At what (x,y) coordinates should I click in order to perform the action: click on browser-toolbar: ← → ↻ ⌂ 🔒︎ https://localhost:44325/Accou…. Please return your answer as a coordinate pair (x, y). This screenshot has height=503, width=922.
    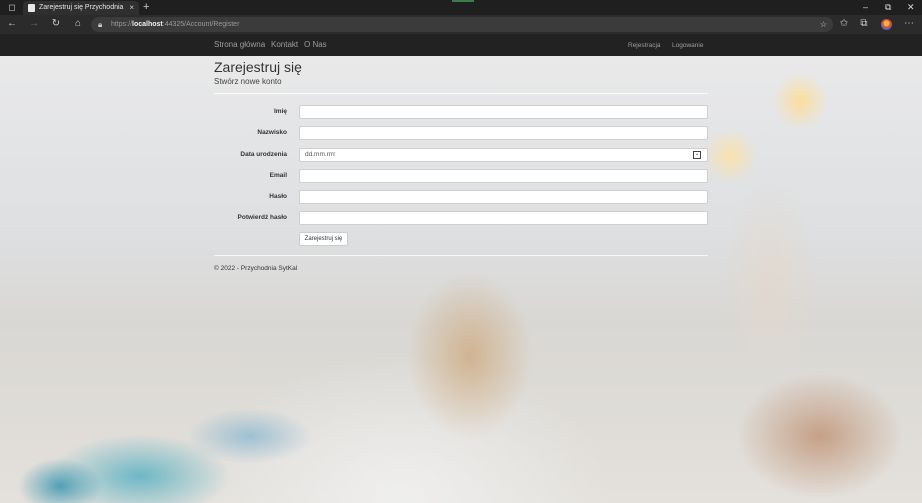
    Looking at the image, I should click on (461, 24).